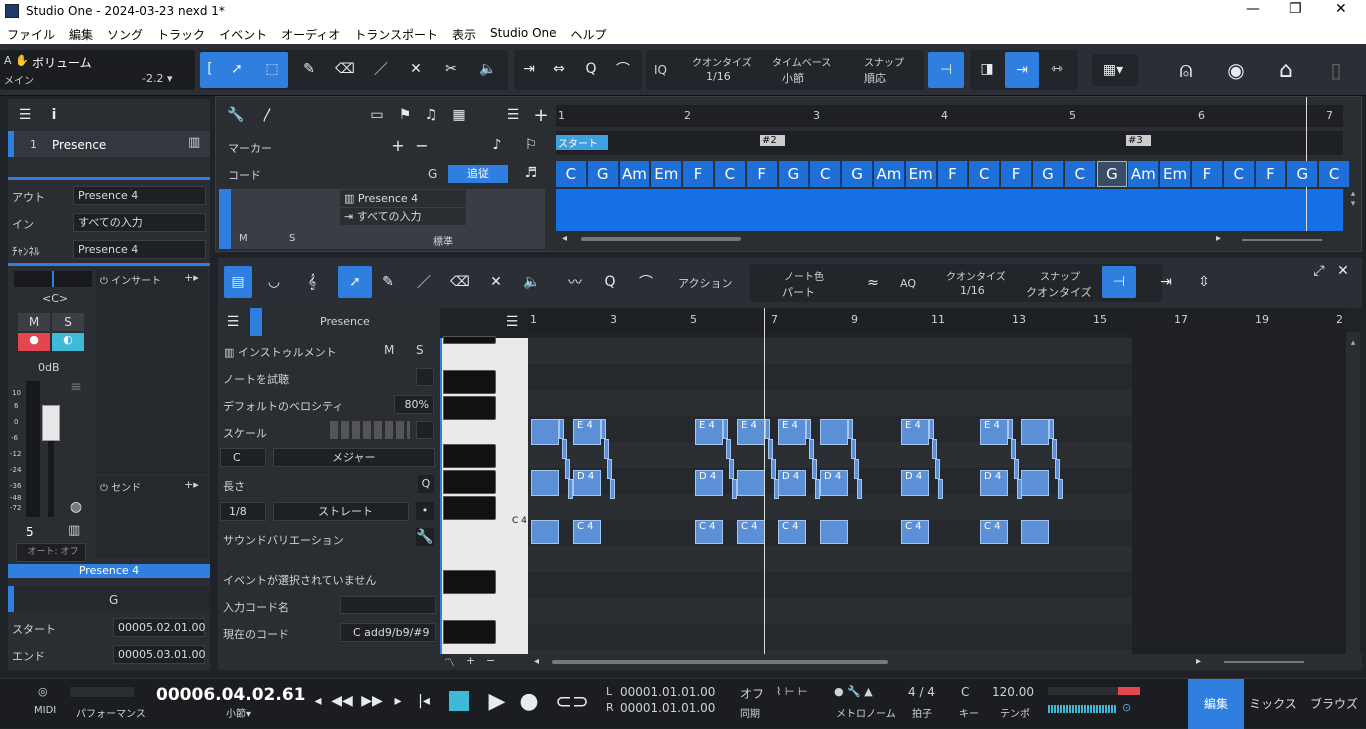  I want to click on autoscroll-button: ⇥, so click(1022, 70).